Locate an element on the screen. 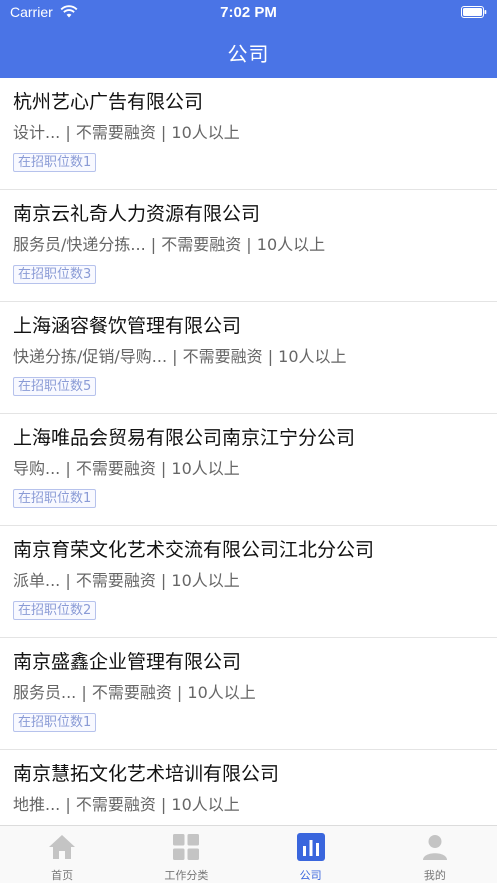 This screenshot has height=883, width=497. home-icon is located at coordinates (62, 847).